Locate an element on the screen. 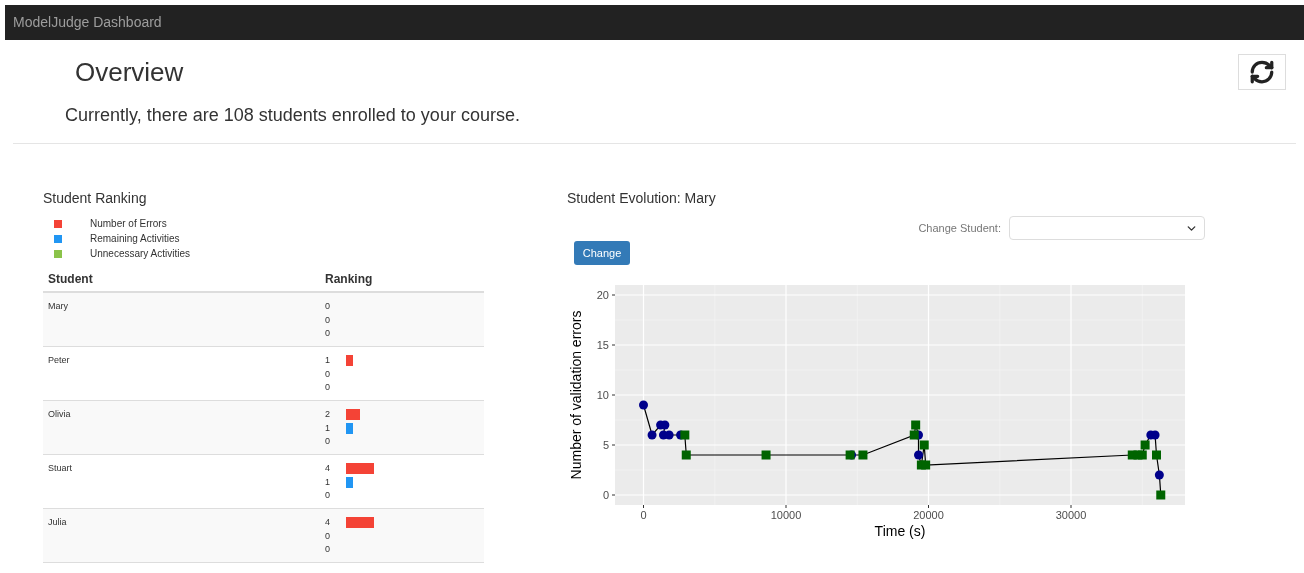 Image resolution: width=1304 pixels, height=573 pixels. x-tick-label: 20000 is located at coordinates (928, 515).